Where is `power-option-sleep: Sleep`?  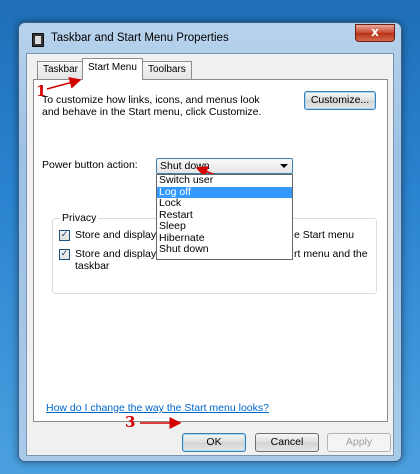
power-option-sleep: Sleep is located at coordinates (224, 226).